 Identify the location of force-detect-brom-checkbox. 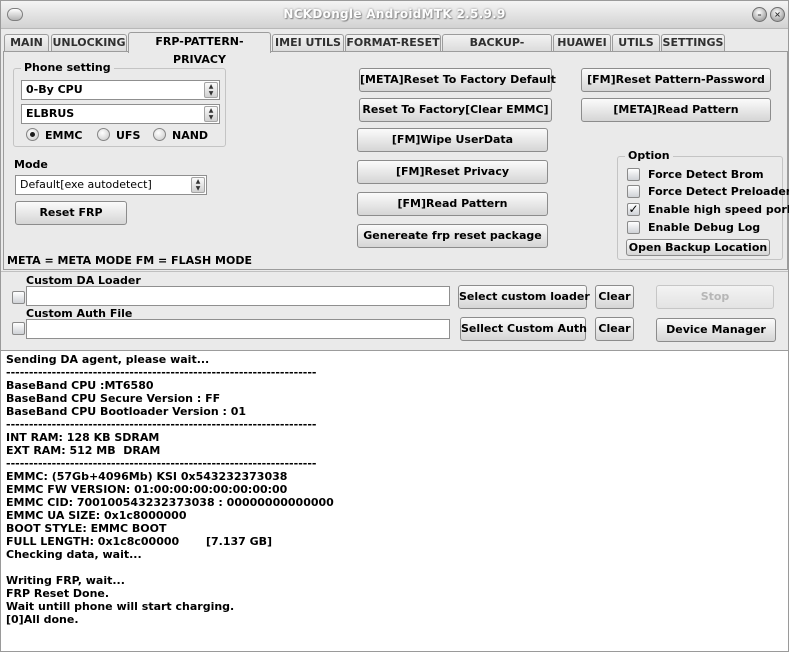
(633, 174).